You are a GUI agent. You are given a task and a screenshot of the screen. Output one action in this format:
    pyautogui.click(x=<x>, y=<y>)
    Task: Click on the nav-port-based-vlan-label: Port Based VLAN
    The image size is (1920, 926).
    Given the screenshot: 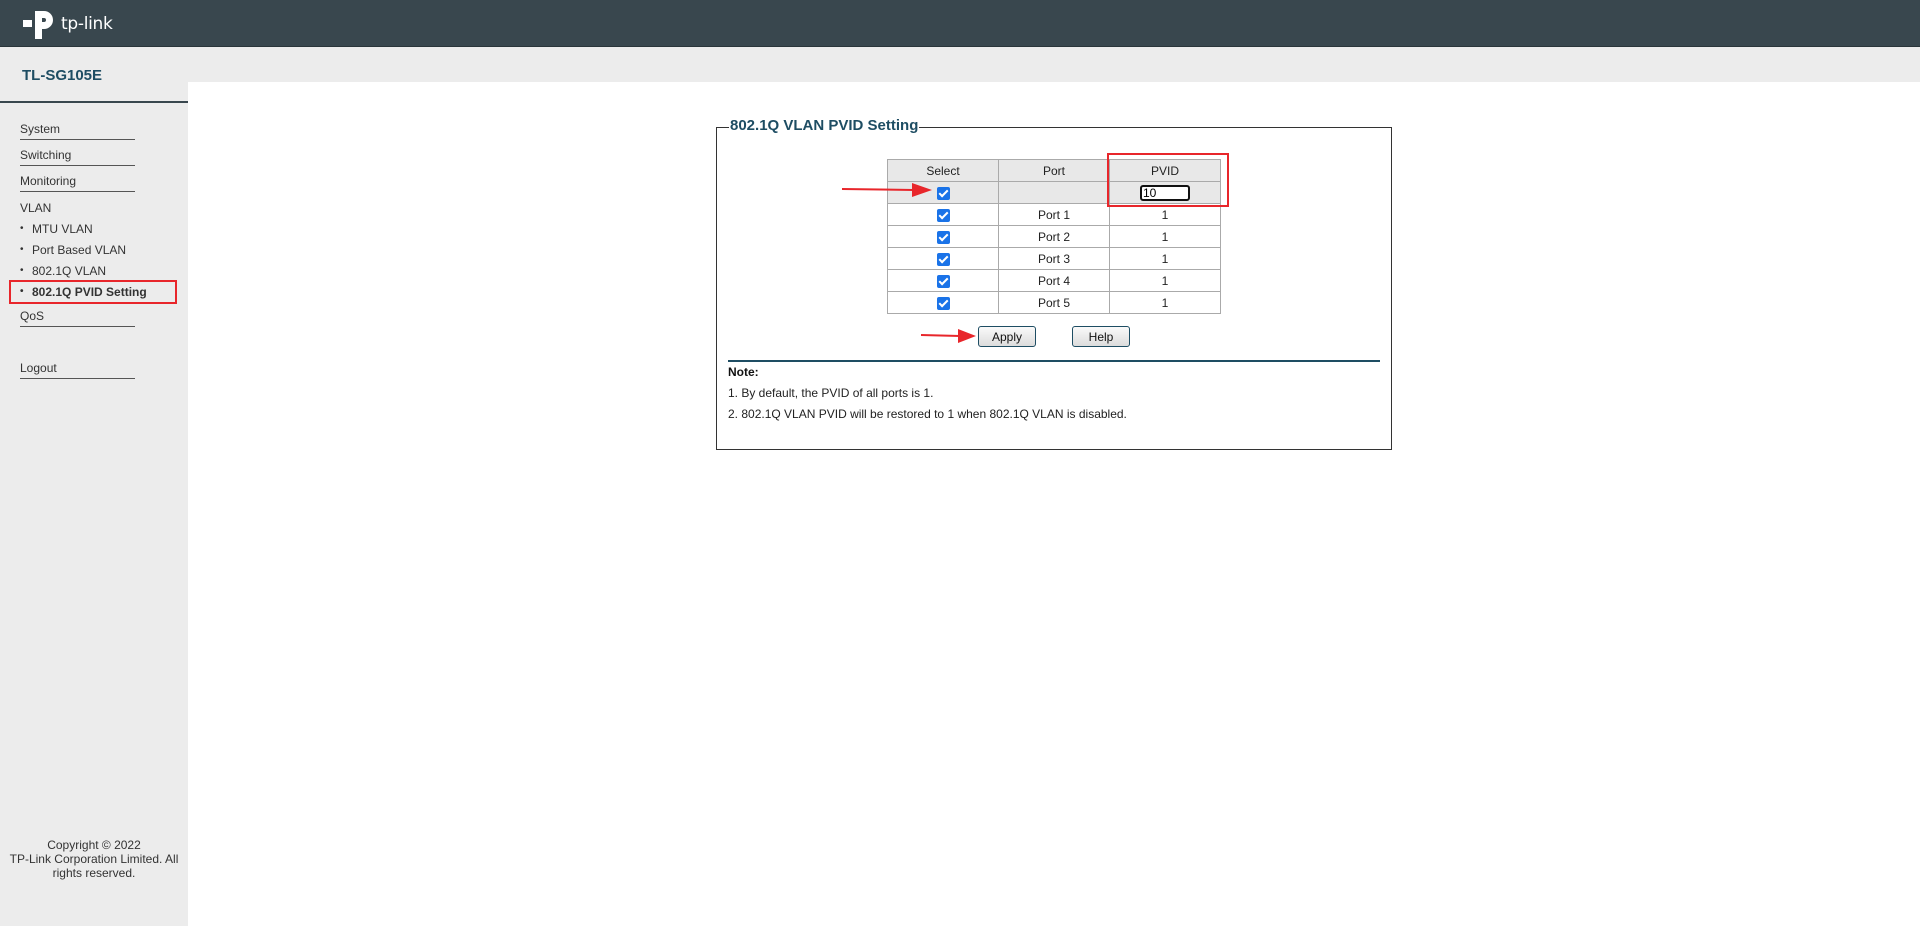 What is the action you would take?
    pyautogui.click(x=79, y=250)
    